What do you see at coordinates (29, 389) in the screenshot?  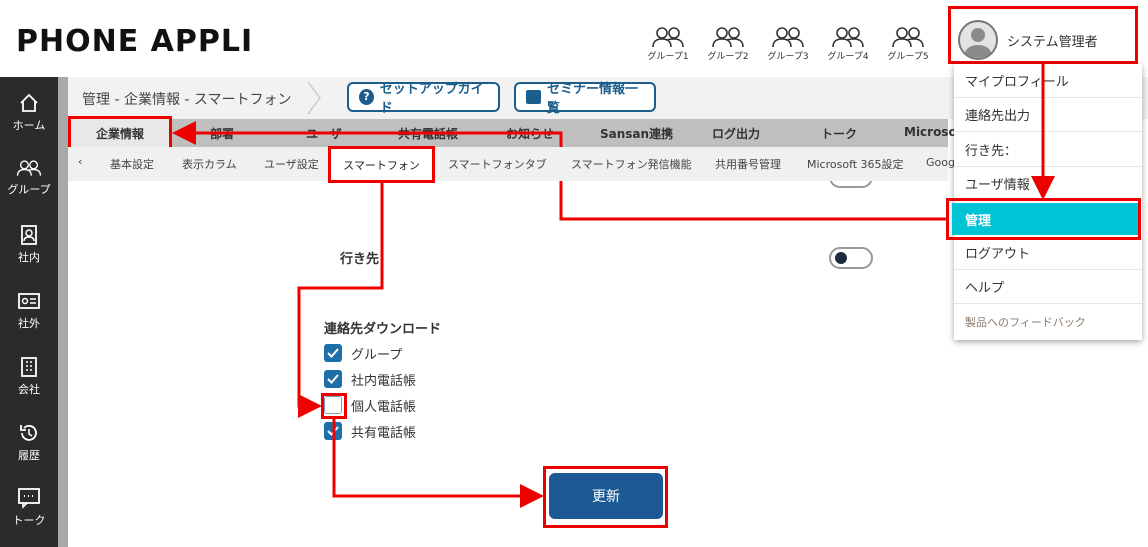 I see `sidebar-item-label: 会社` at bounding box center [29, 389].